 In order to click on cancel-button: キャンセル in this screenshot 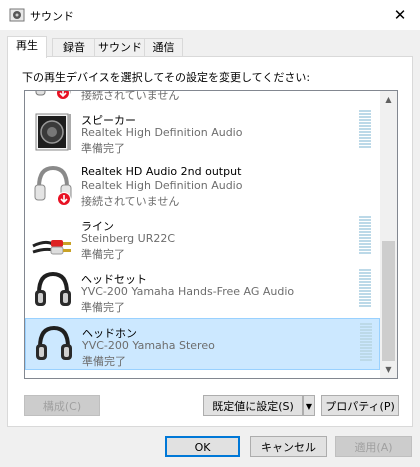, I will do `click(288, 446)`.